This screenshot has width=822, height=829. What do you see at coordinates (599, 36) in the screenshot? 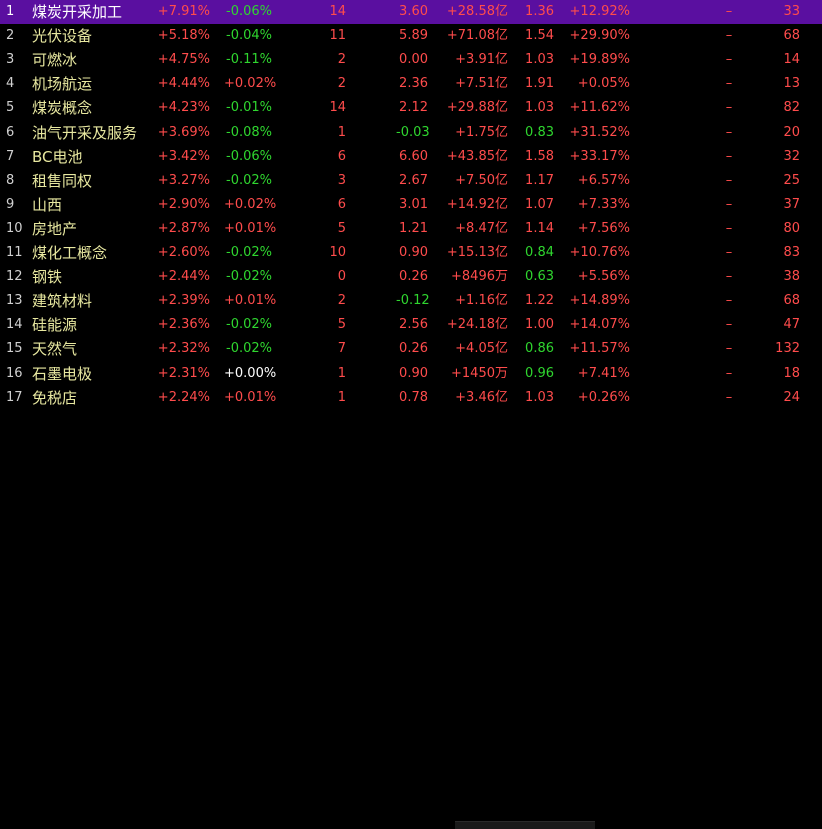
I see `percent-value: +29.90%` at bounding box center [599, 36].